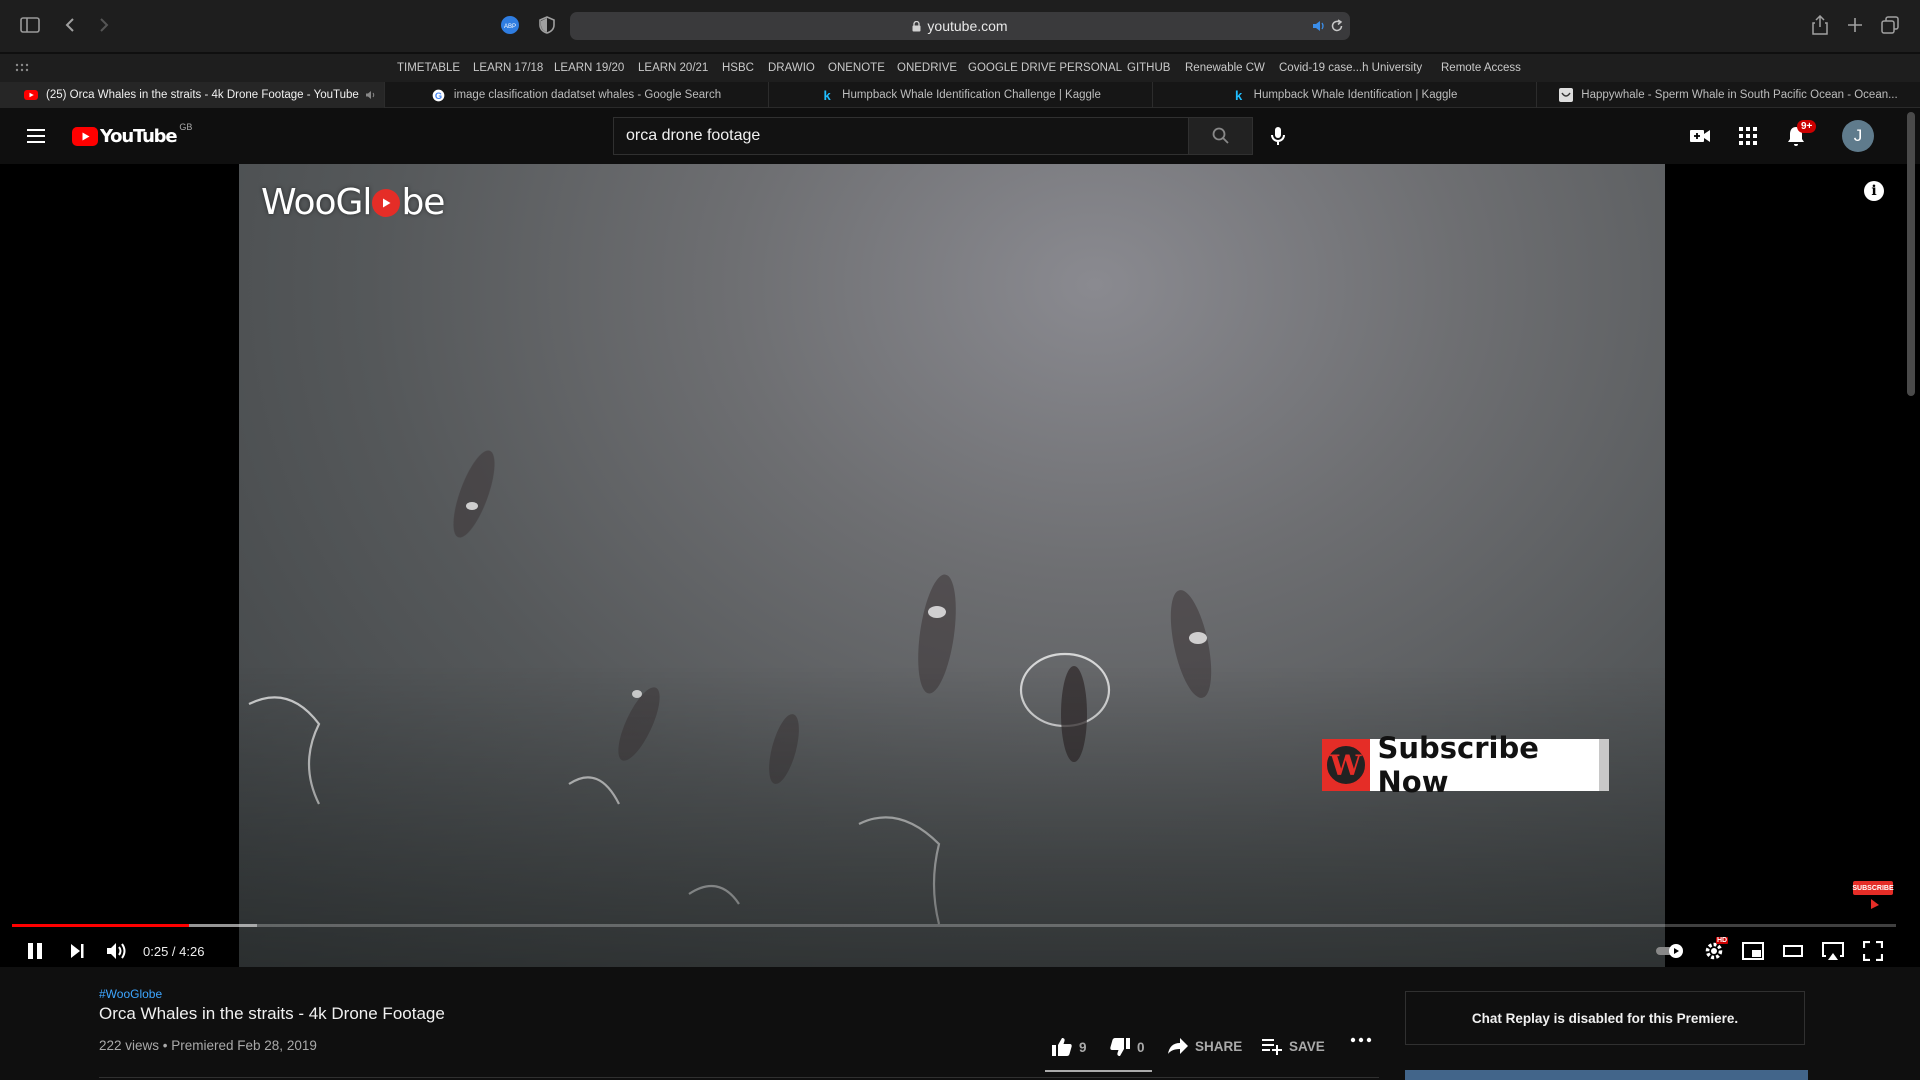 The width and height of the screenshot is (1920, 1080). I want to click on tab-kaggle-identification: k Humpback Whale Identification | Kaggle, so click(1344, 95).